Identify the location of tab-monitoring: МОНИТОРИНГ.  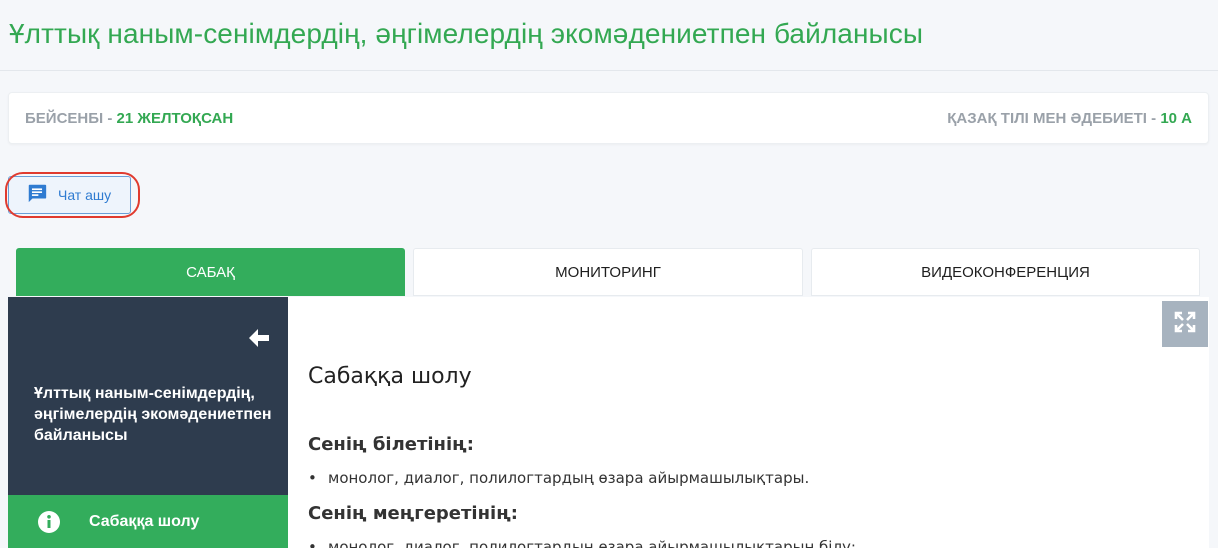
(608, 272).